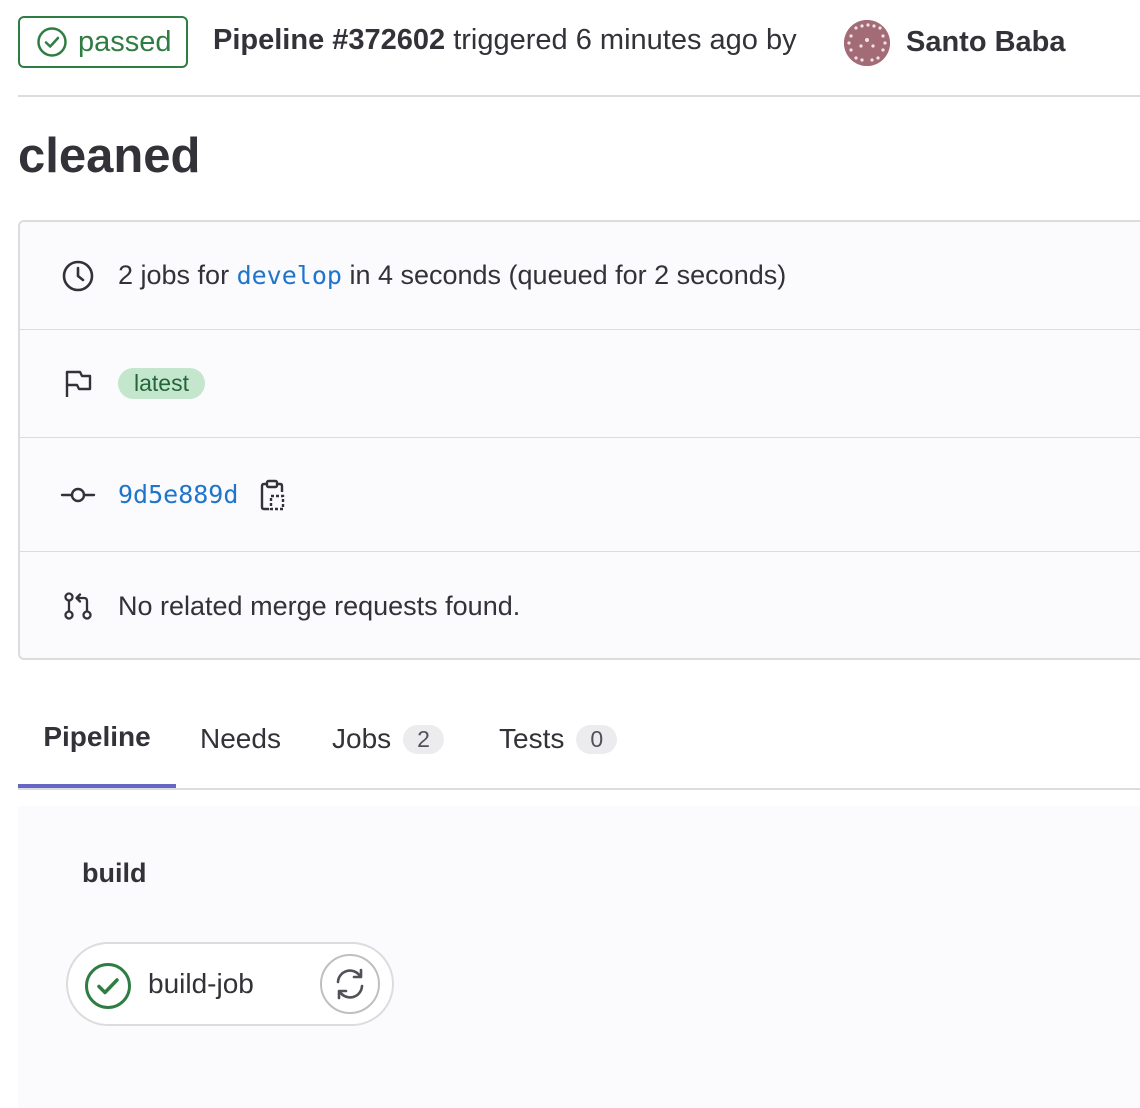 This screenshot has width=1140, height=1108. I want to click on commit-icon, so click(78, 495).